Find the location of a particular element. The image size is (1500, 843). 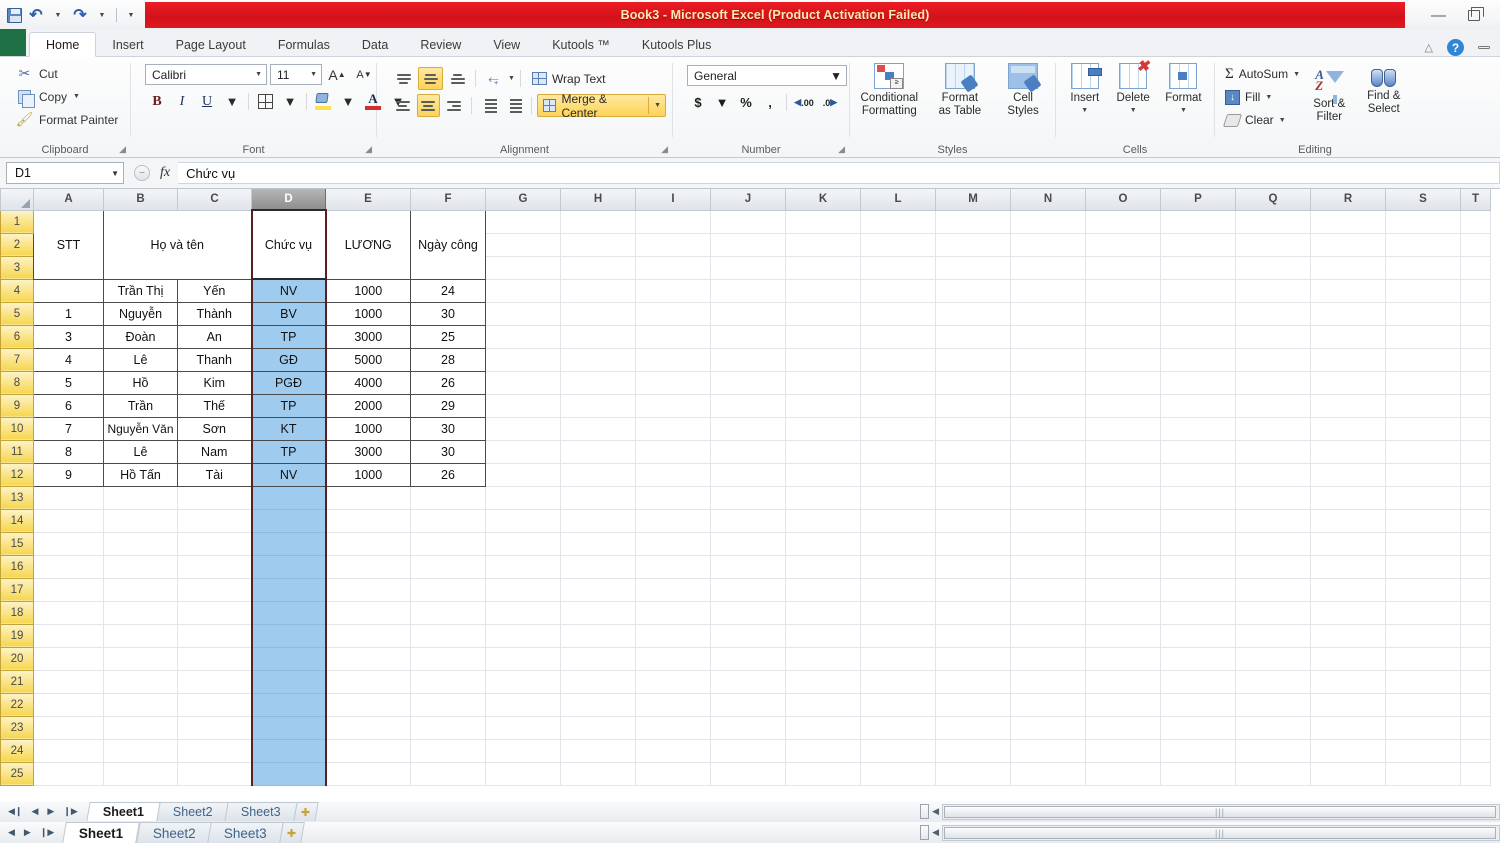

bold-button: B is located at coordinates (157, 101).